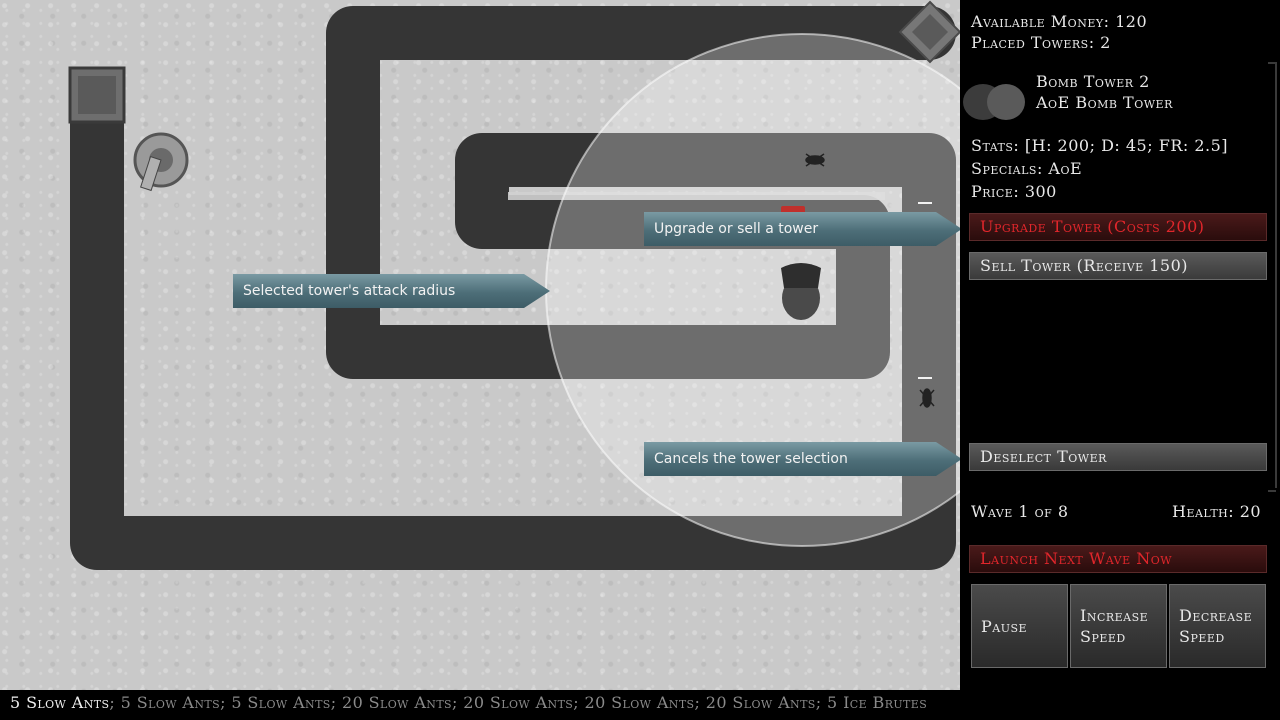  I want to click on cannon-tower-icon, so click(161, 162).